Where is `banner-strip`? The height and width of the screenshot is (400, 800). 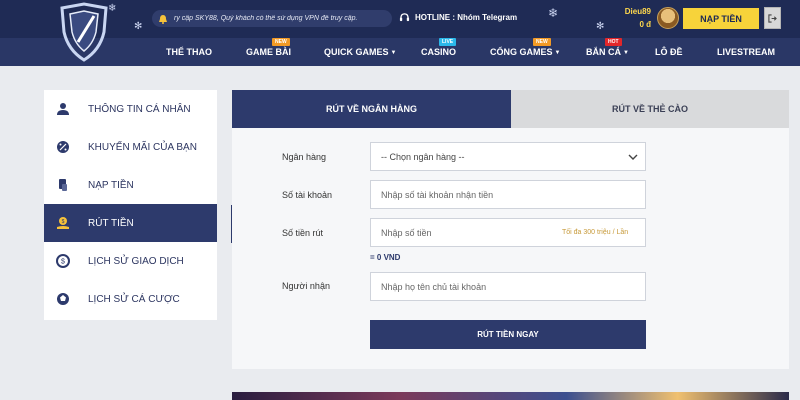 banner-strip is located at coordinates (510, 396).